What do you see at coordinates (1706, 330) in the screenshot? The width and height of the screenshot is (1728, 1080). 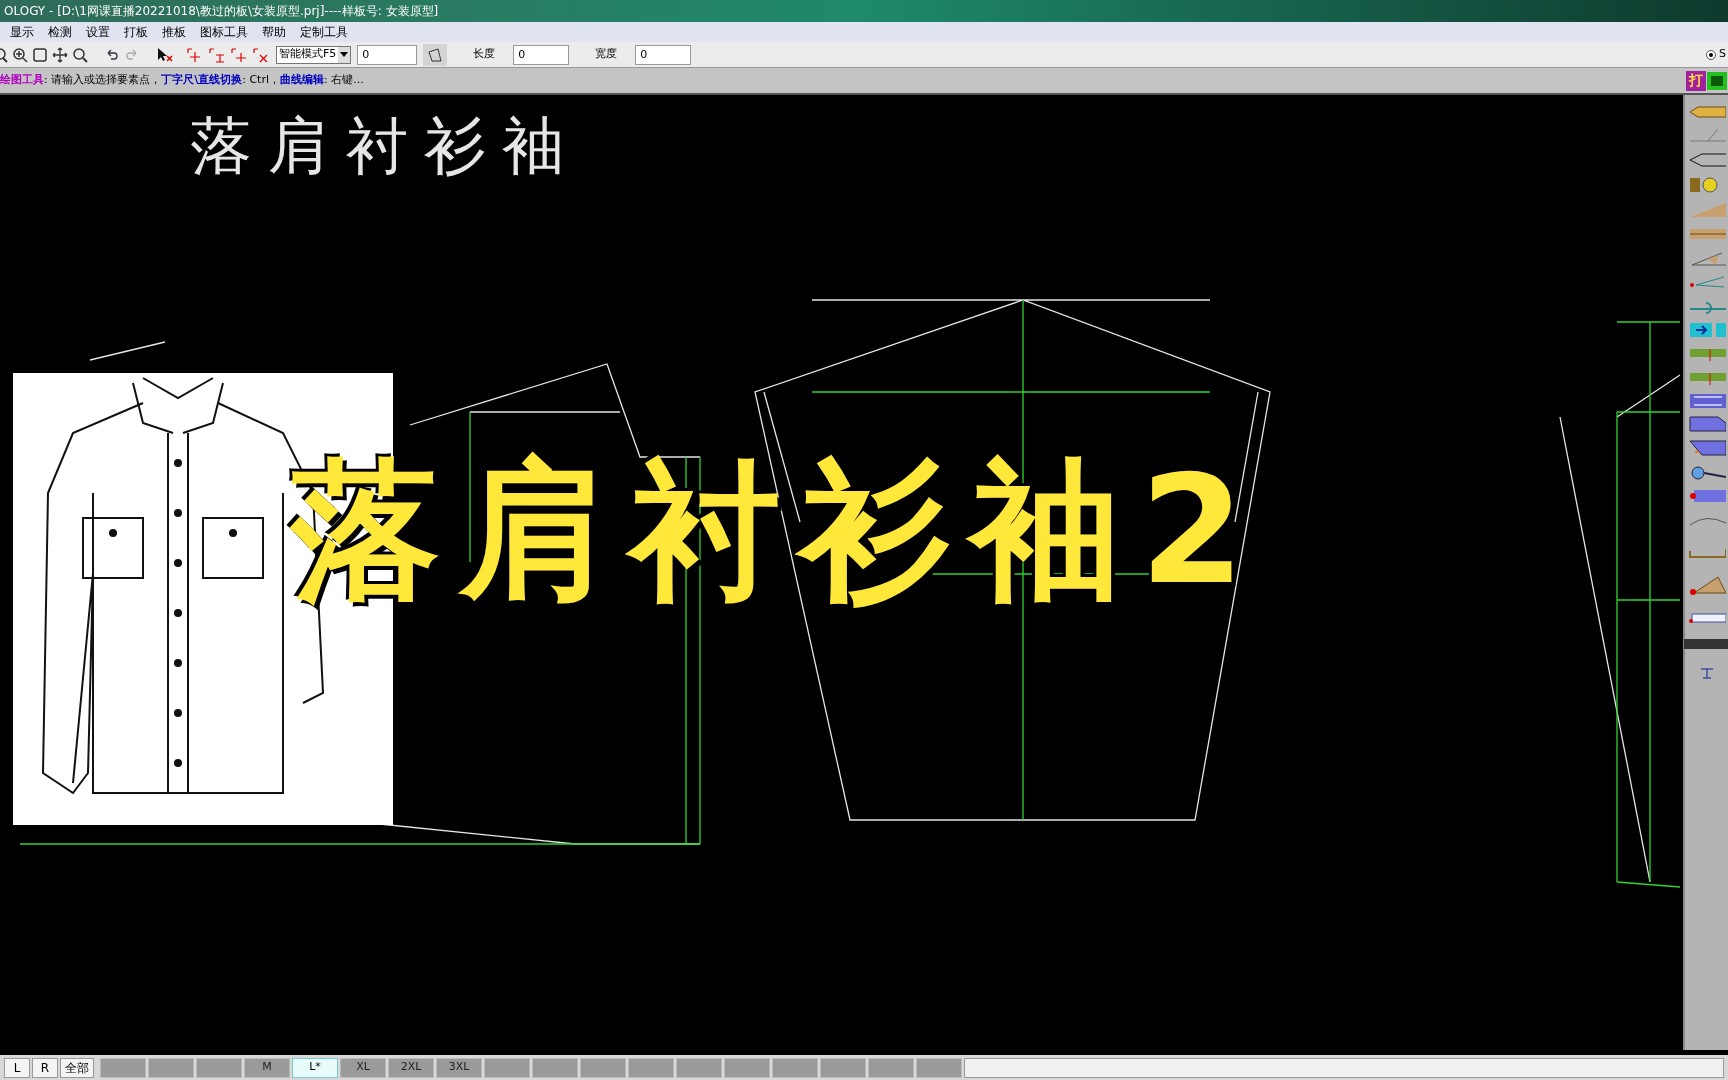 I see `arrow-icon` at bounding box center [1706, 330].